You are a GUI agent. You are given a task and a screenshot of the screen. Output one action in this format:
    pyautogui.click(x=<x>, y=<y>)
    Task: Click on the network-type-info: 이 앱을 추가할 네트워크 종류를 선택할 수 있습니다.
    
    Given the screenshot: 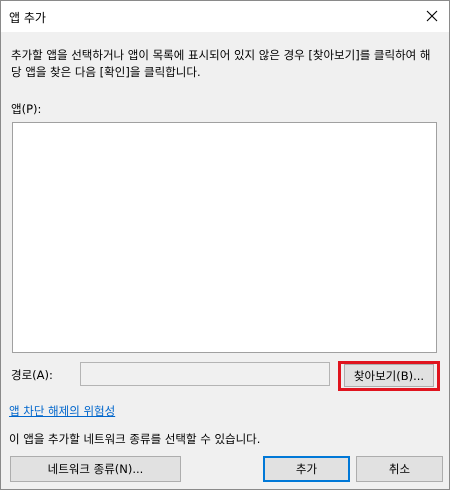 What is the action you would take?
    pyautogui.click(x=135, y=439)
    